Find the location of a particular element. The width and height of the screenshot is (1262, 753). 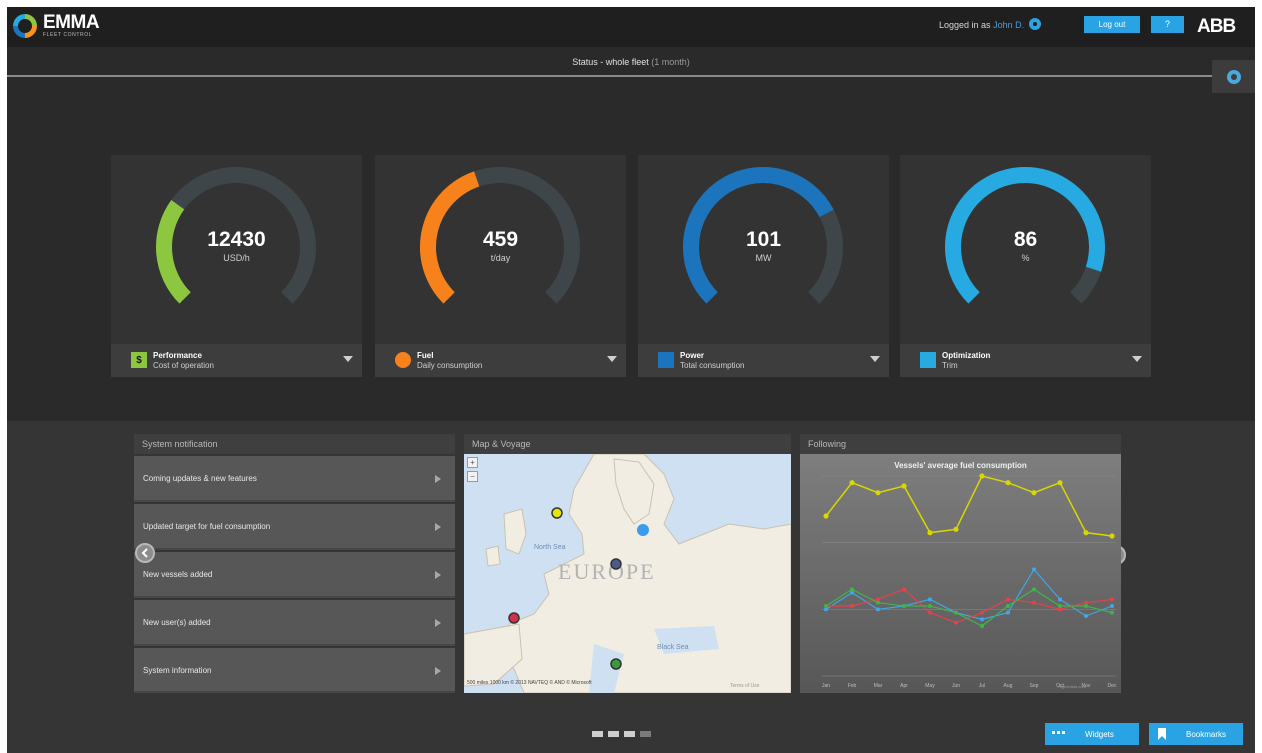

x-tick-label: Feb is located at coordinates (852, 686).